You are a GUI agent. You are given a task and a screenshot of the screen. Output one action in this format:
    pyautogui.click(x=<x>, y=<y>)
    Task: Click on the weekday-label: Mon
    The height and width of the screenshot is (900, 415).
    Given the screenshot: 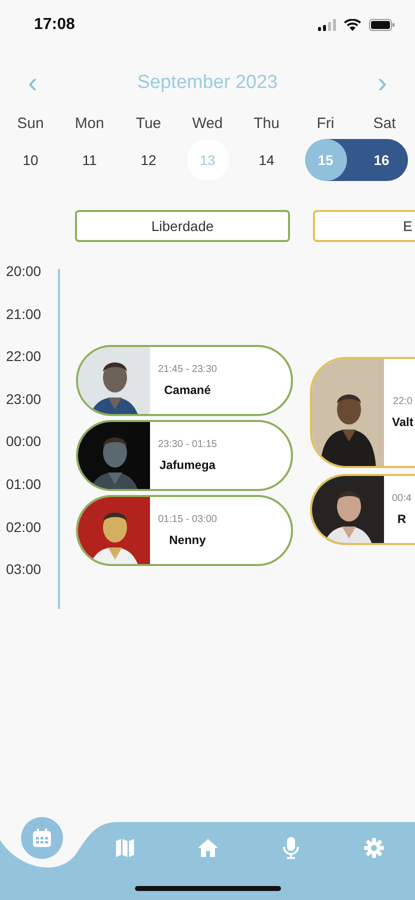 What is the action you would take?
    pyautogui.click(x=90, y=123)
    